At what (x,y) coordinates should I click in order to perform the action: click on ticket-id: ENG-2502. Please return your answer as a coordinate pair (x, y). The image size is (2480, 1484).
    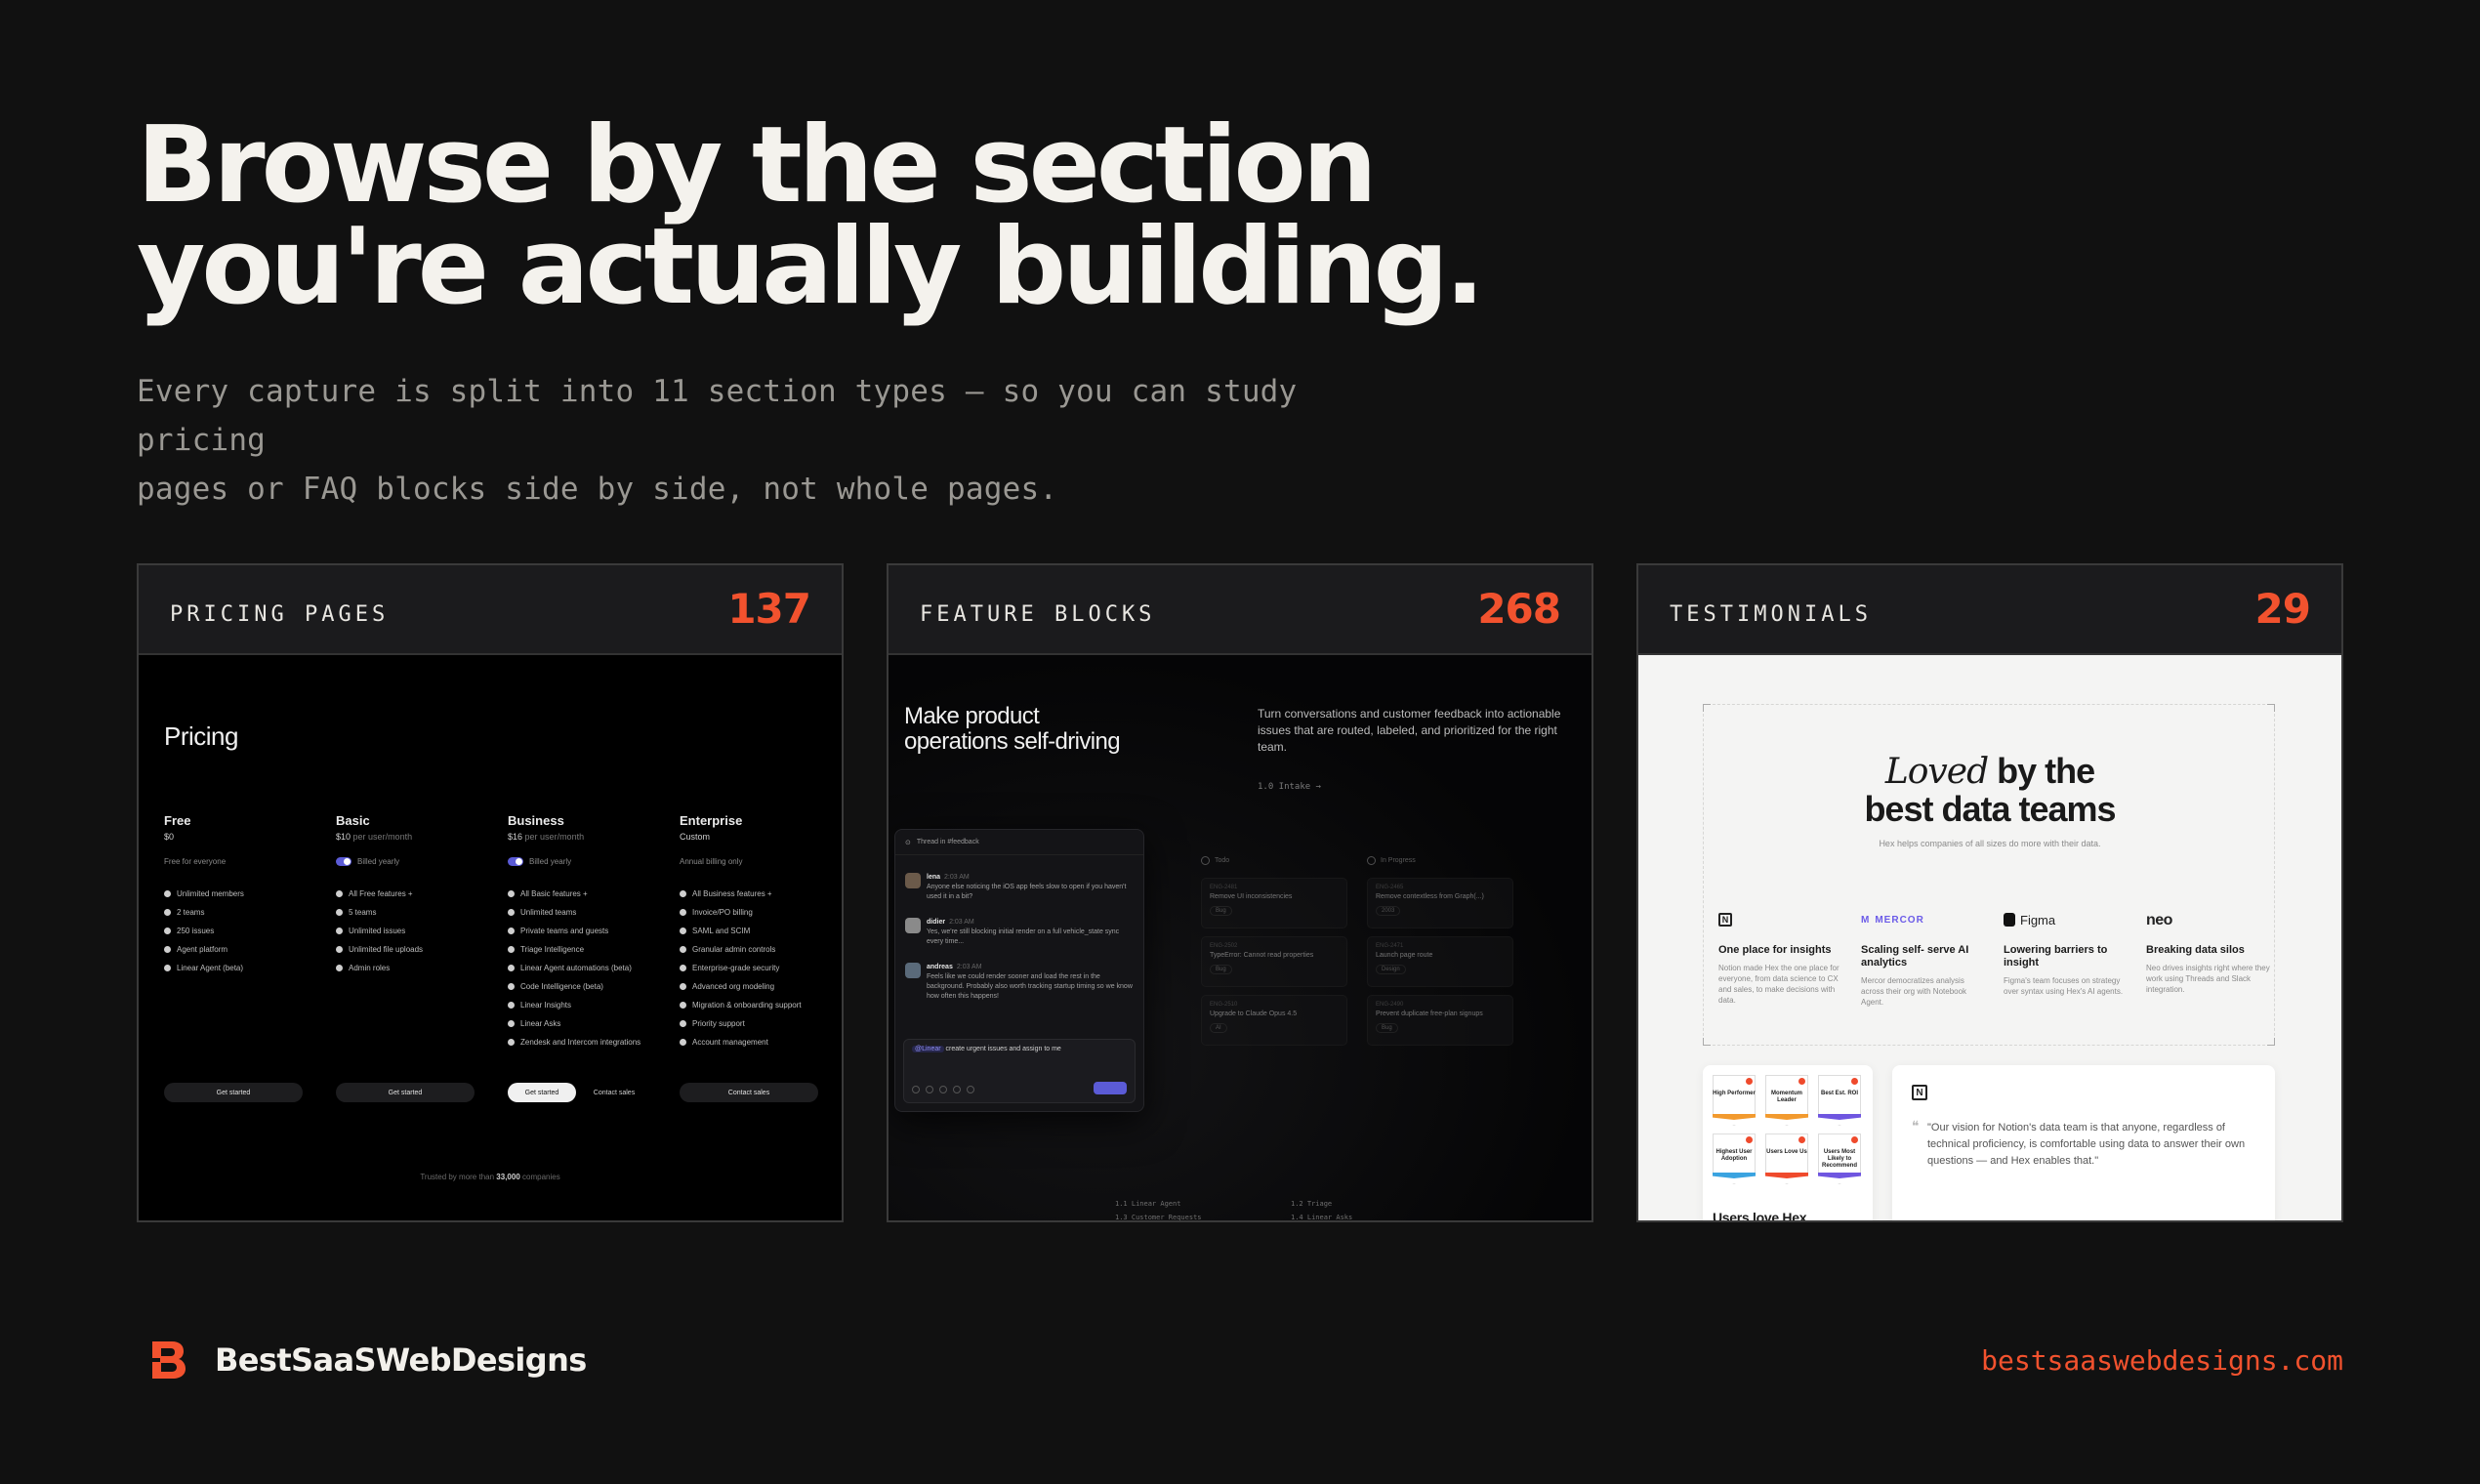
    Looking at the image, I should click on (1224, 946).